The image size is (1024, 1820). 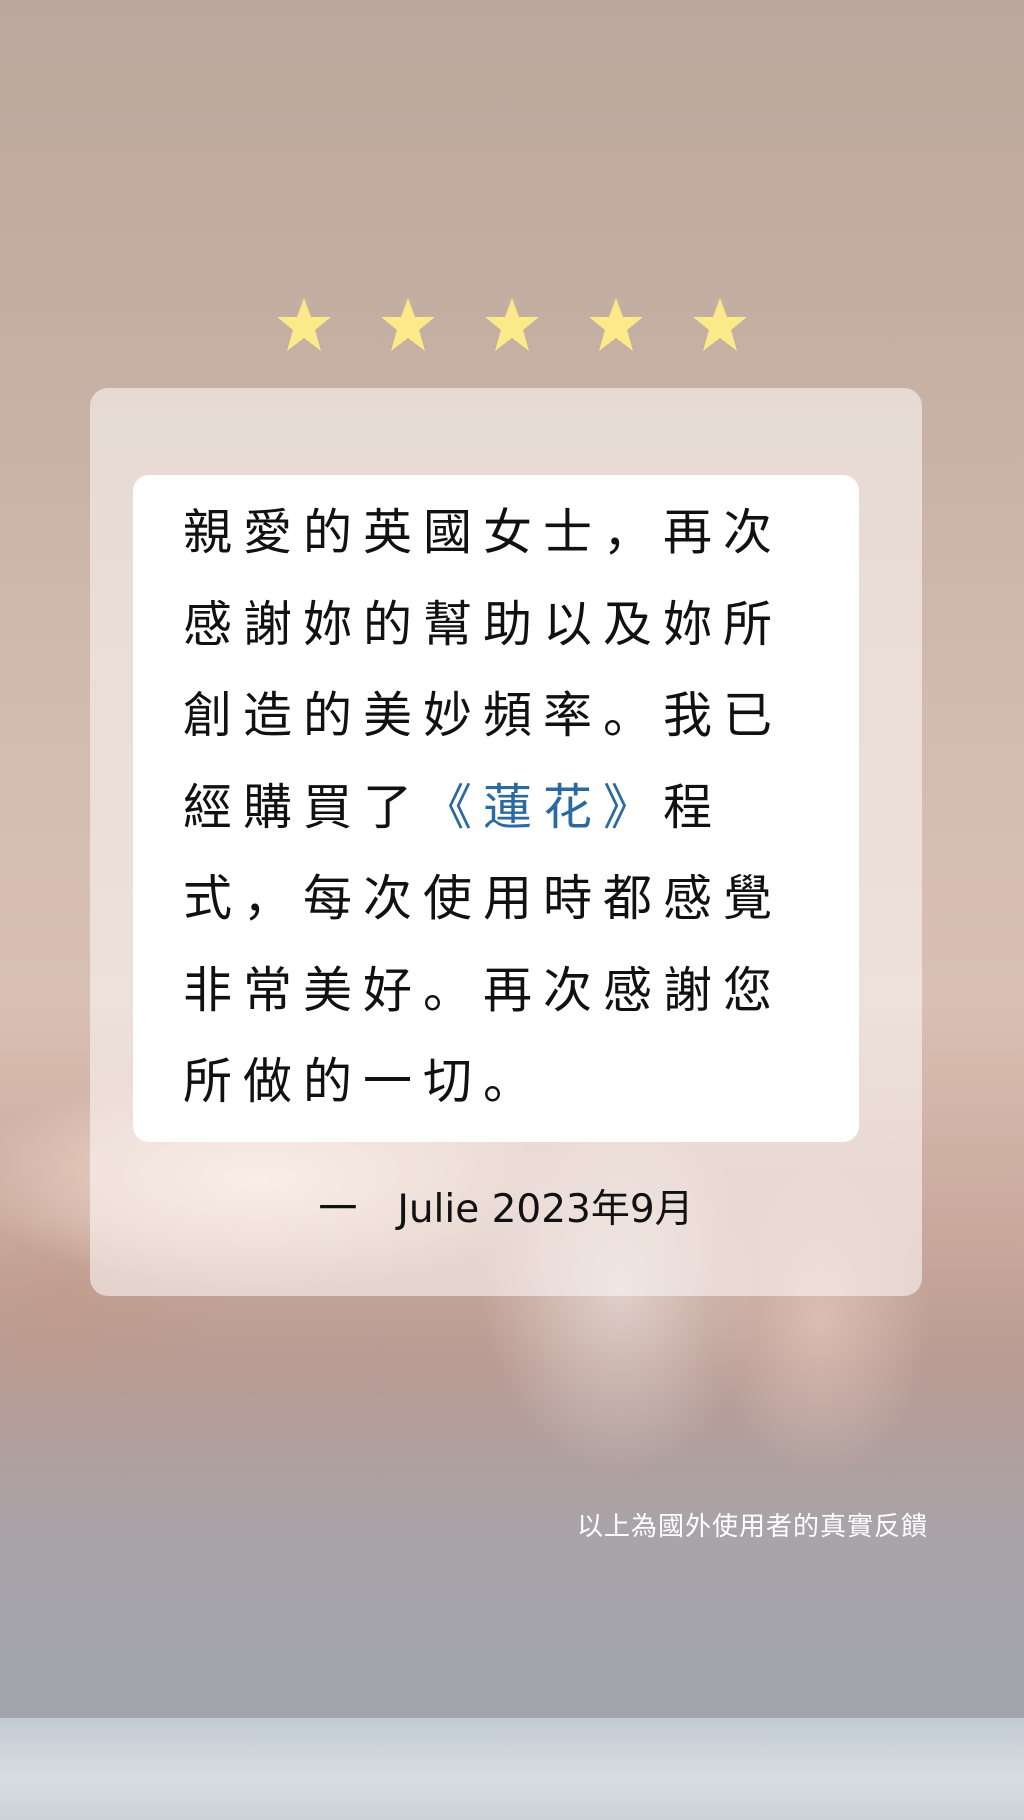 What do you see at coordinates (338, 1209) in the screenshot?
I see `signature-dash: 一` at bounding box center [338, 1209].